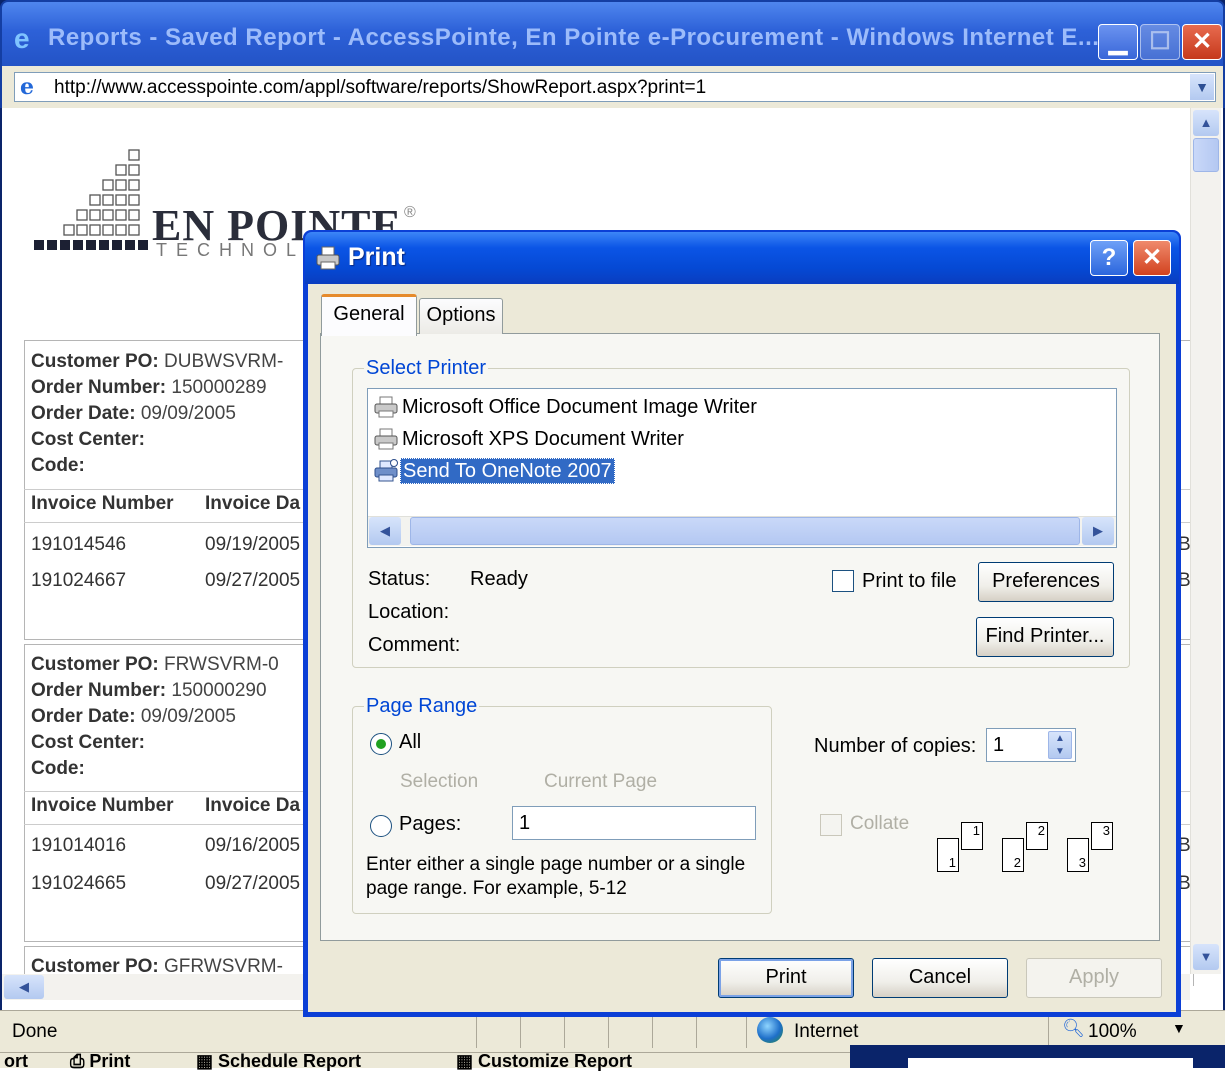 This screenshot has height=1071, width=1225. I want to click on printer-item-onenote: Send To OneNote 2007, so click(493, 472).